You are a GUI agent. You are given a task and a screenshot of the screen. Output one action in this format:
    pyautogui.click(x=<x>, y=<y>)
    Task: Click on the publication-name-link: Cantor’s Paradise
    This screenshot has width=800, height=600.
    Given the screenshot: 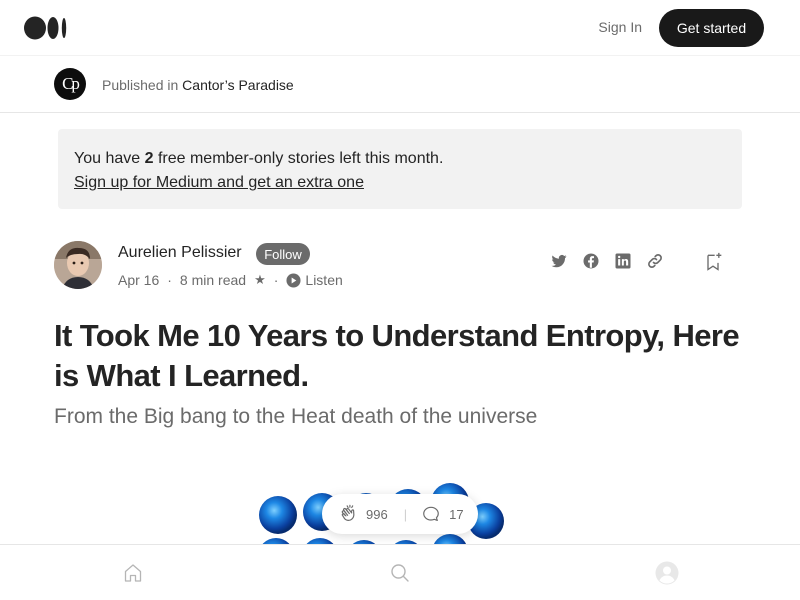 What is the action you would take?
    pyautogui.click(x=238, y=85)
    